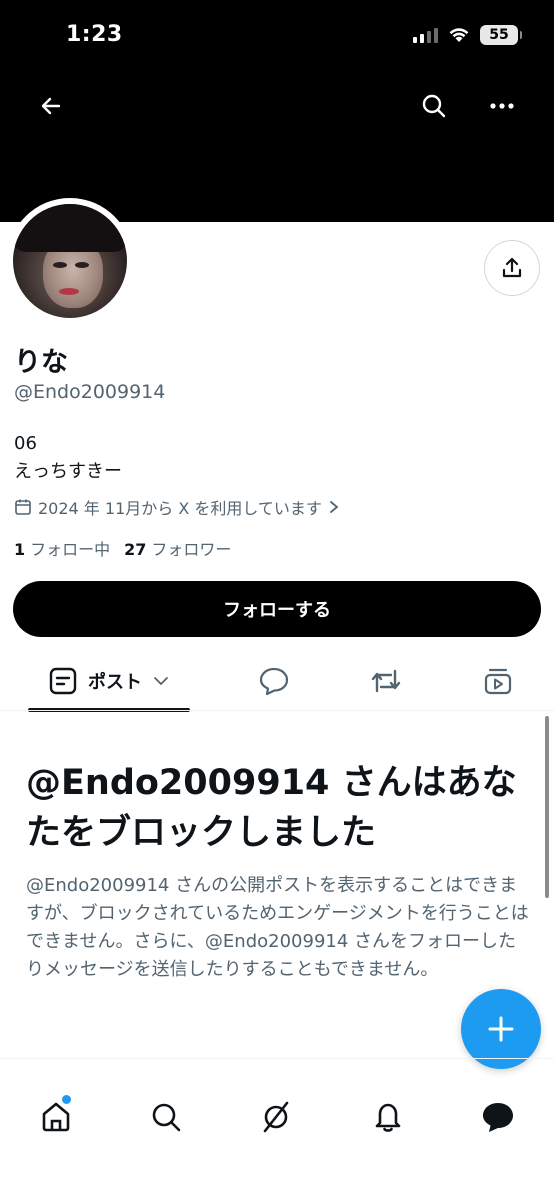  What do you see at coordinates (25, 443) in the screenshot?
I see `bio-line: 06` at bounding box center [25, 443].